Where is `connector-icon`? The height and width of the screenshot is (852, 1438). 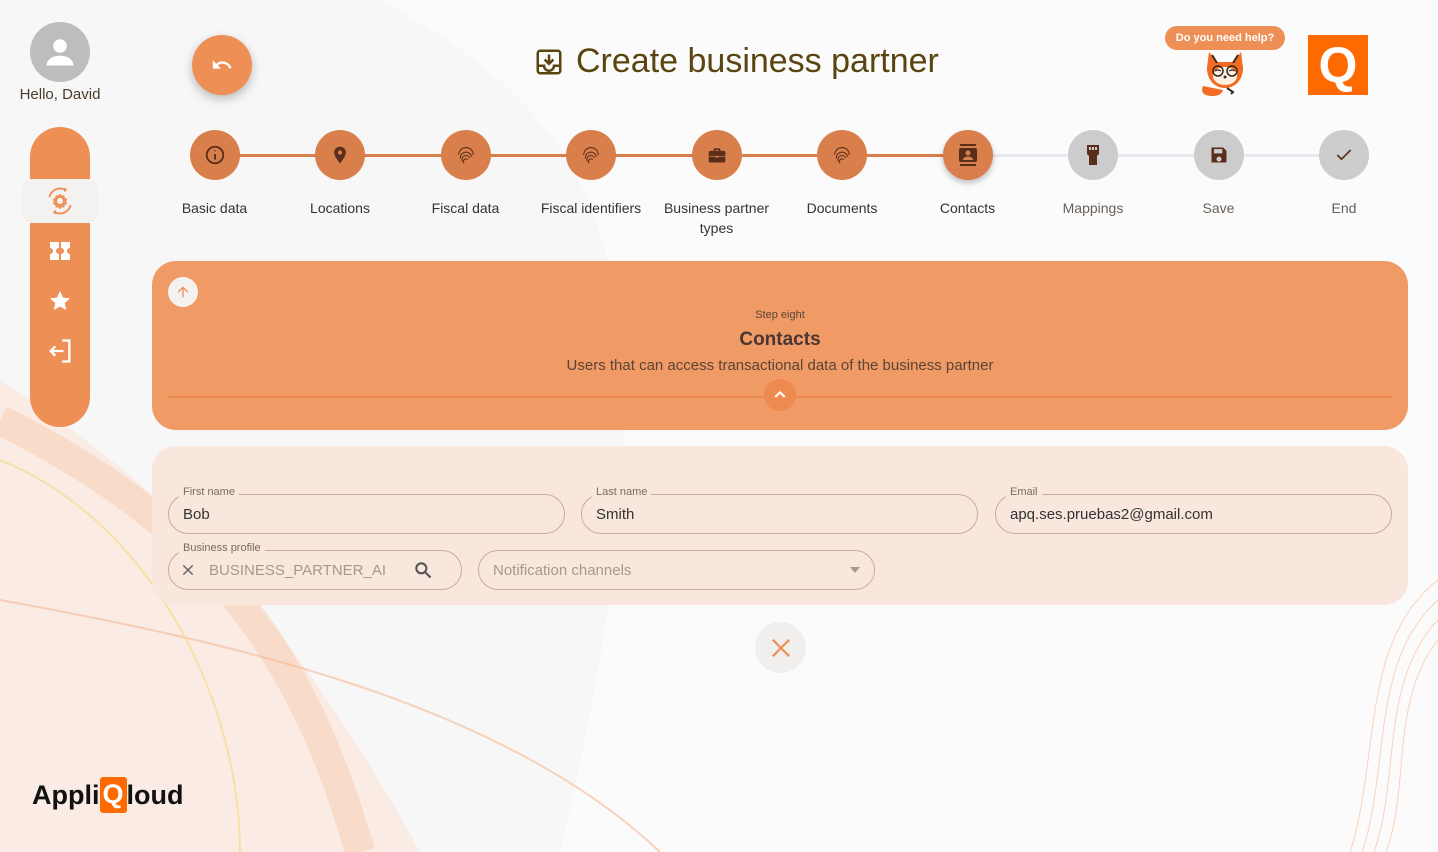
connector-icon is located at coordinates (1093, 155).